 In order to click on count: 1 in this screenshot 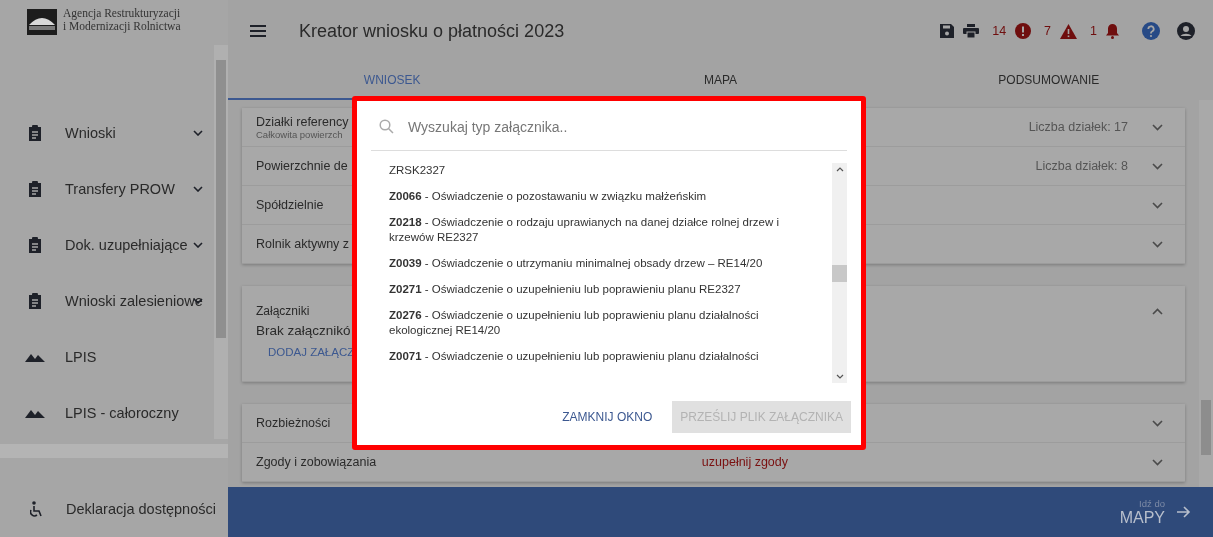, I will do `click(1093, 31)`.